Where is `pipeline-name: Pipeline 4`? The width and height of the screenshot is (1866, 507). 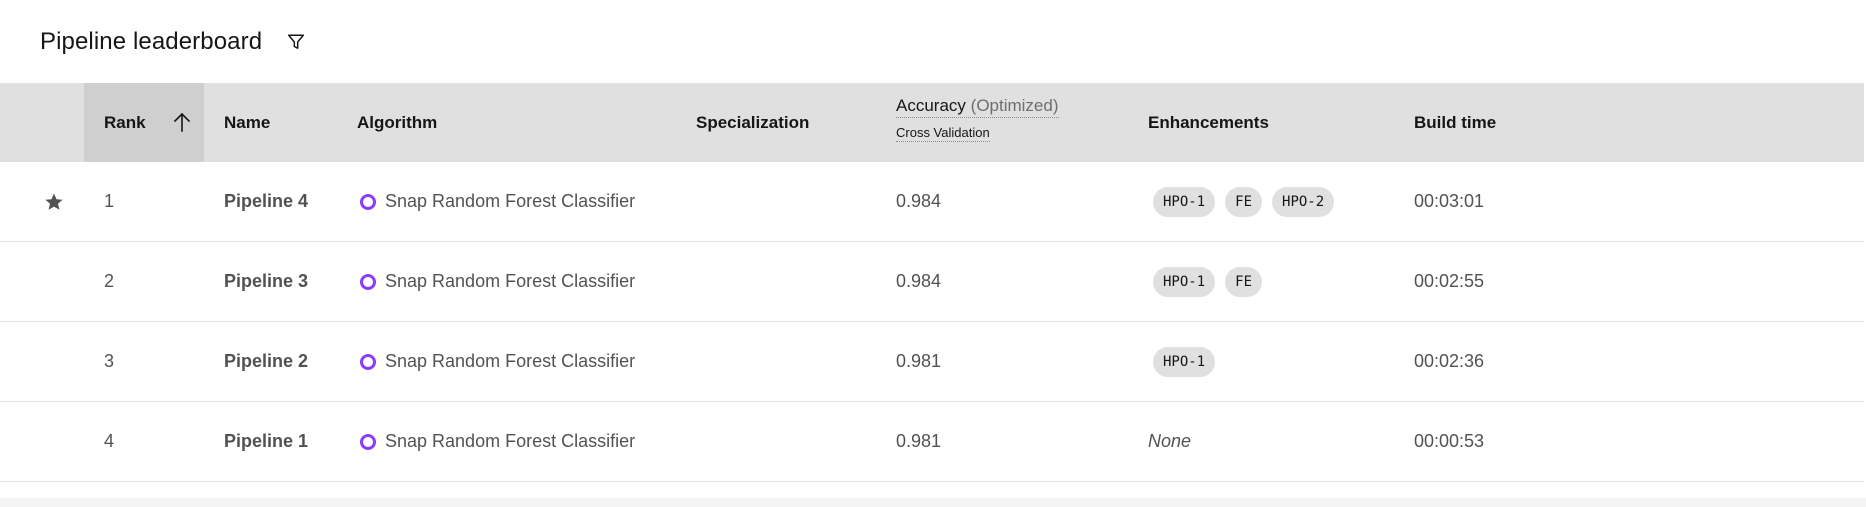
pipeline-name: Pipeline 4 is located at coordinates (266, 201).